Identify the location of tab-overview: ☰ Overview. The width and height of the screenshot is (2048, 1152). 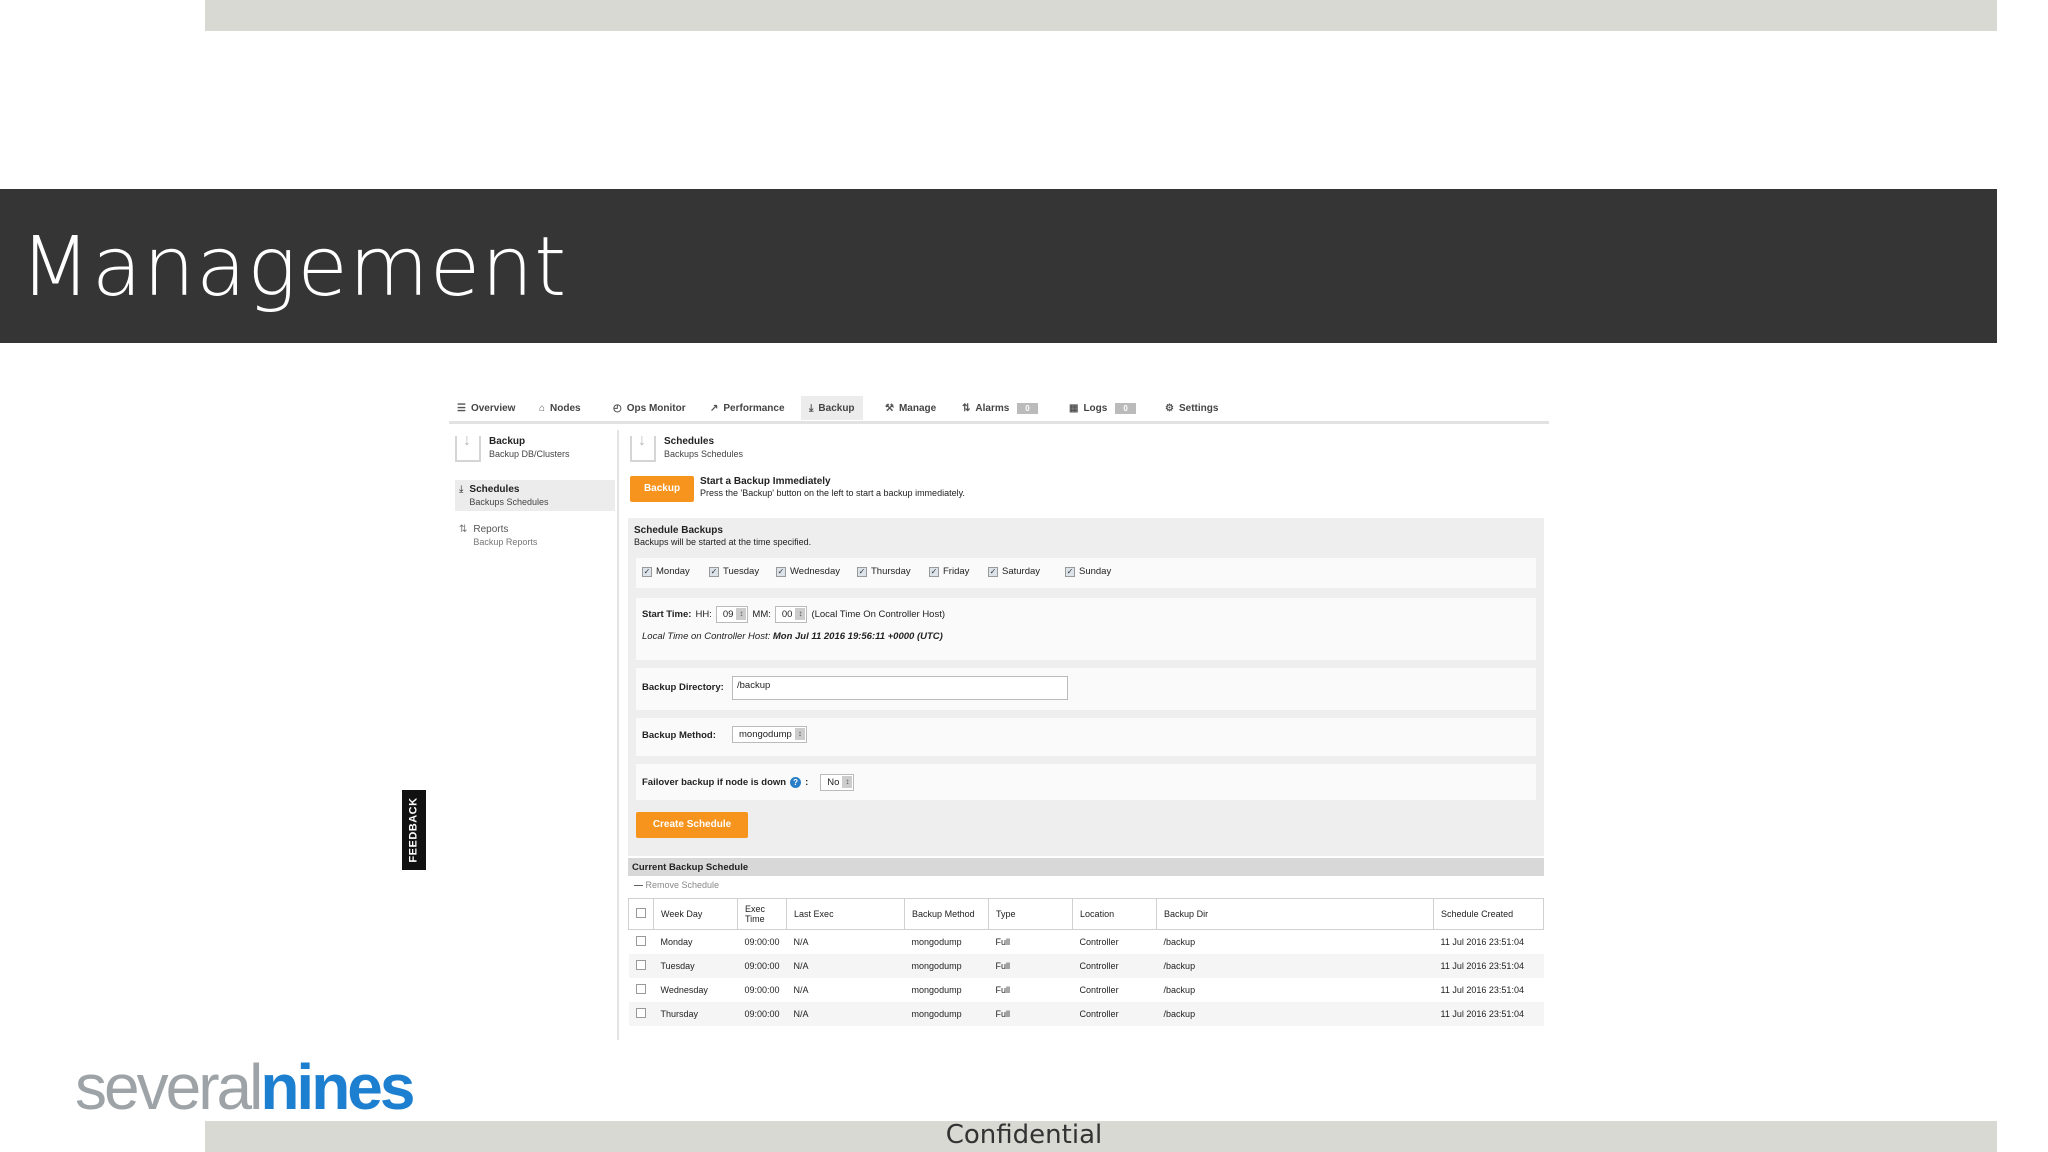
(486, 408).